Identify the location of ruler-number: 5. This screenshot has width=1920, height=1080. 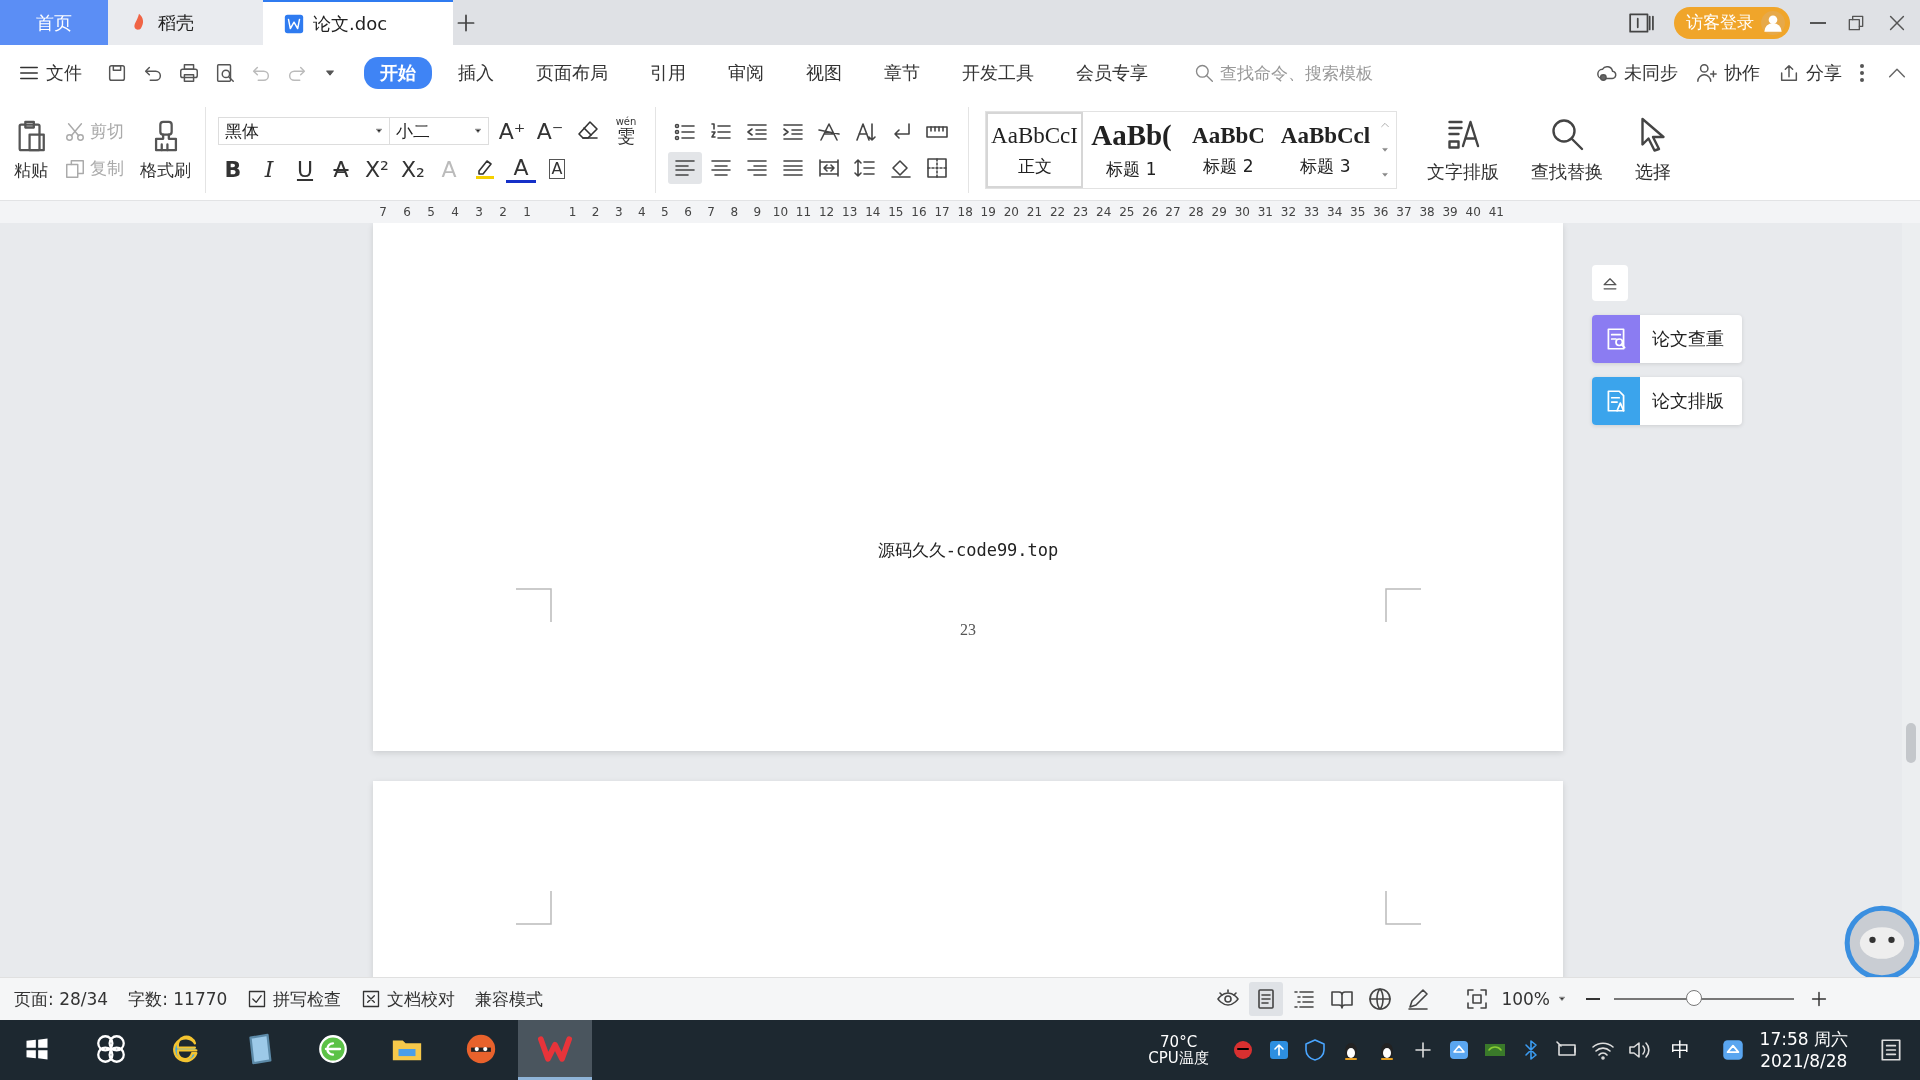
(431, 212).